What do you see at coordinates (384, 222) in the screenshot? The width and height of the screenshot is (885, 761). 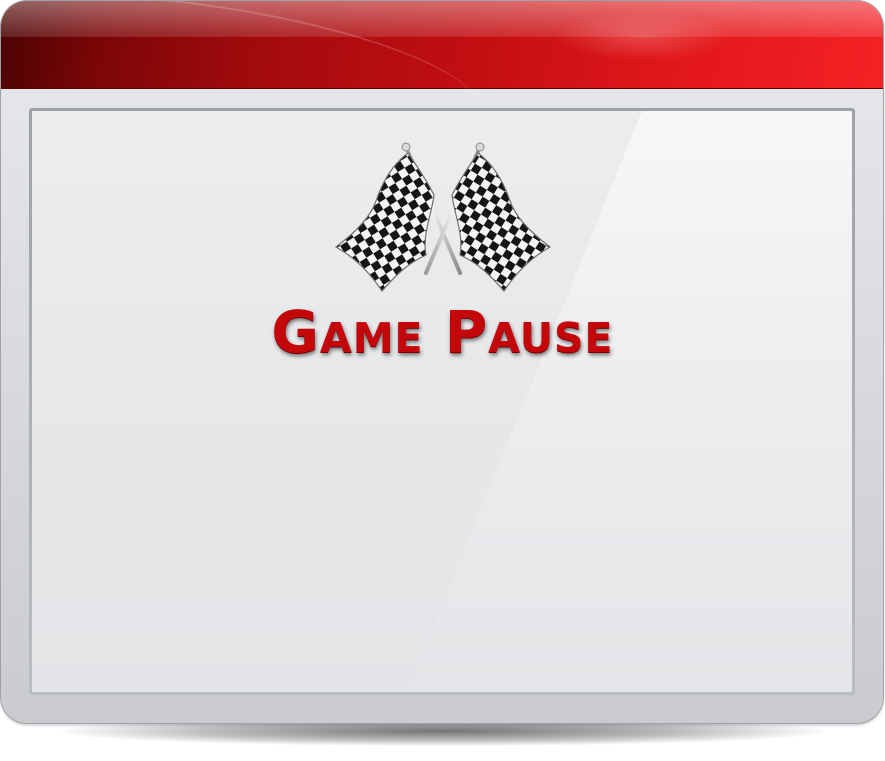 I see `left-checkered-flag` at bounding box center [384, 222].